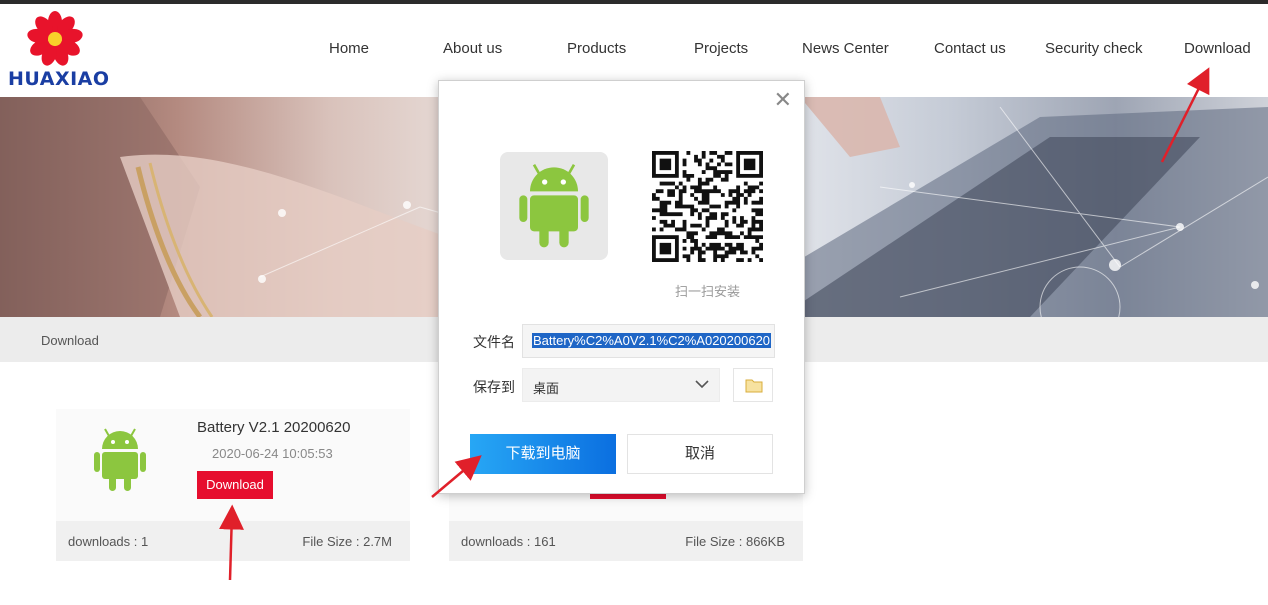 This screenshot has height=605, width=1268. Describe the element at coordinates (272, 453) in the screenshot. I see `card-date: 2020-06-24 10:05:53` at that location.